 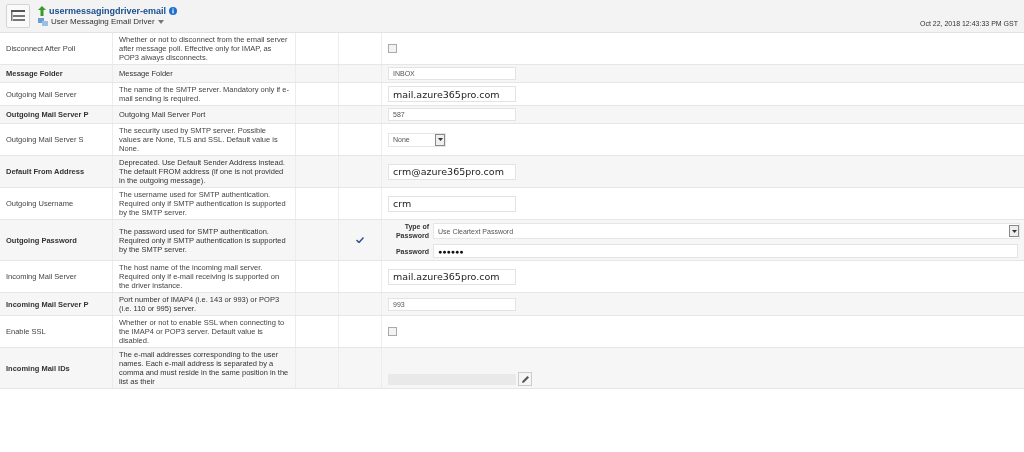 I want to click on menu-button, so click(x=18, y=16).